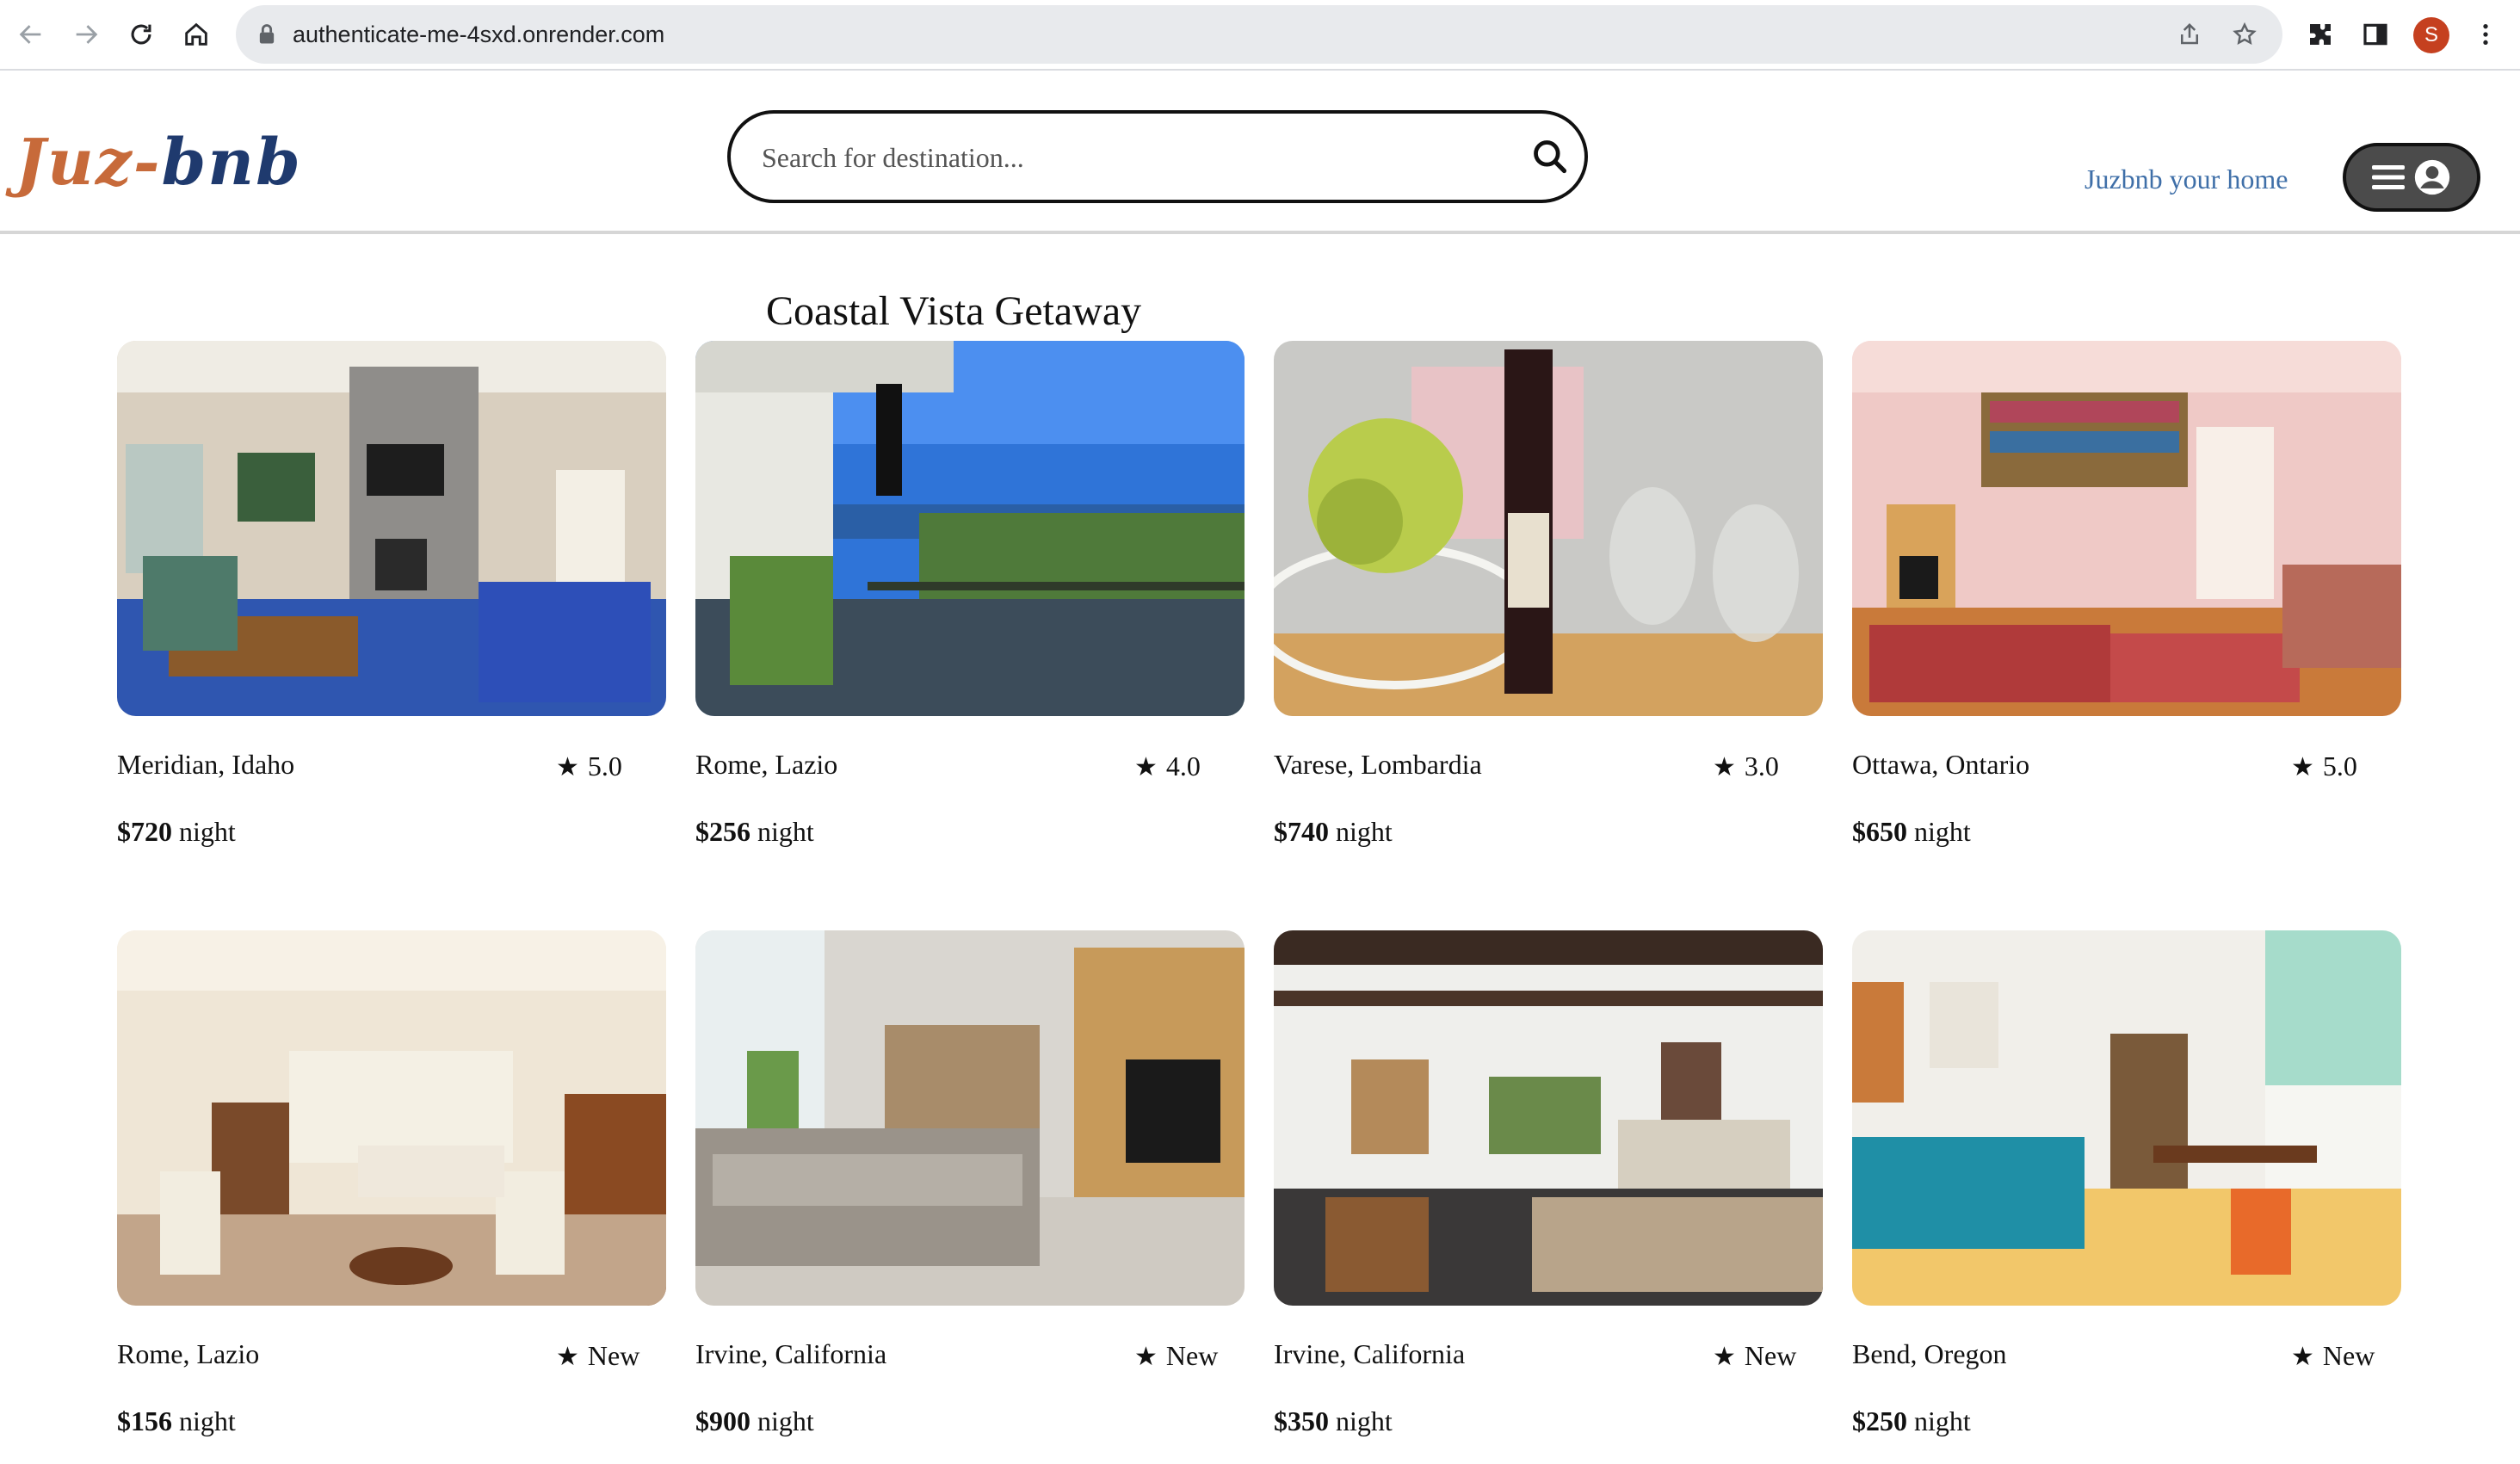 This screenshot has height=1464, width=2520. I want to click on rating-value: 4.0, so click(1183, 766).